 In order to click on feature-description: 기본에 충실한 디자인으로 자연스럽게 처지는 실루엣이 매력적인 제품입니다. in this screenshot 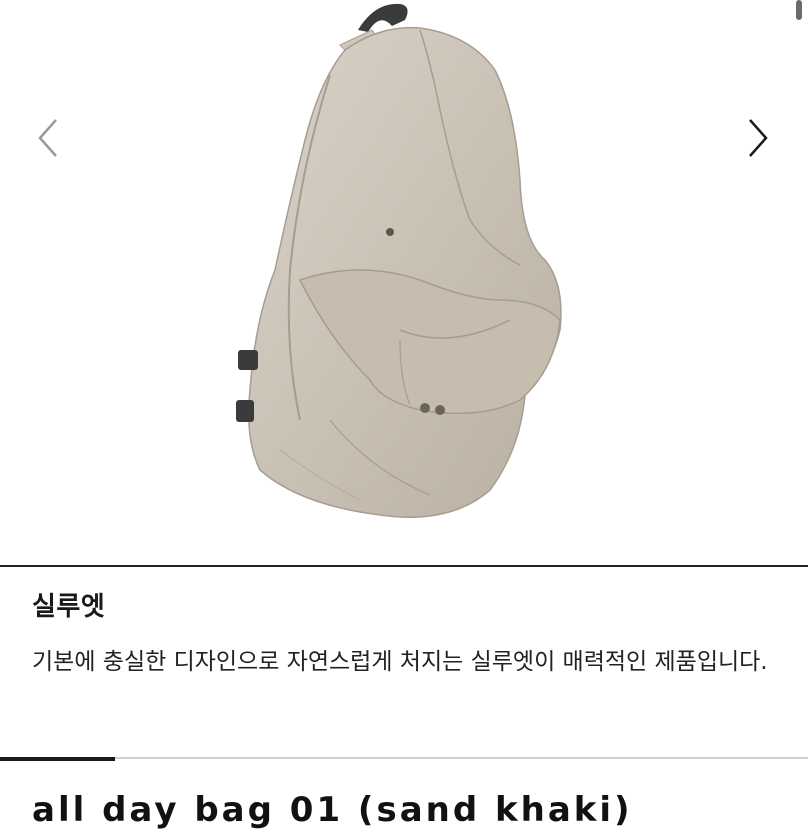, I will do `click(400, 662)`.